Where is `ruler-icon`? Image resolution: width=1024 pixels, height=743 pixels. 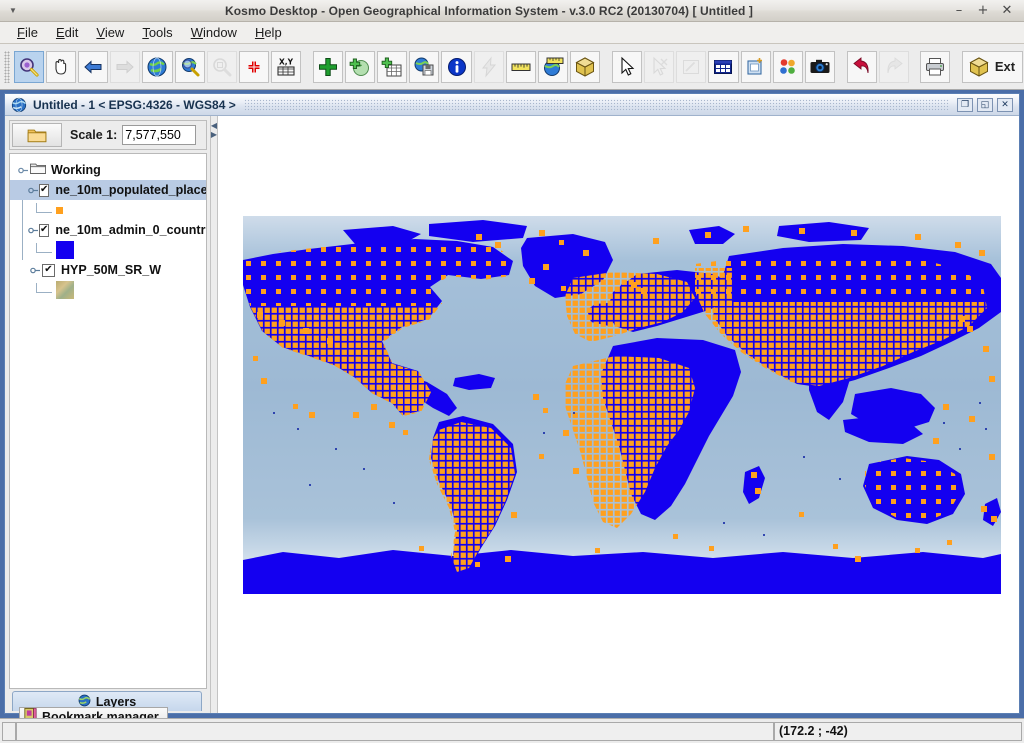 ruler-icon is located at coordinates (521, 66).